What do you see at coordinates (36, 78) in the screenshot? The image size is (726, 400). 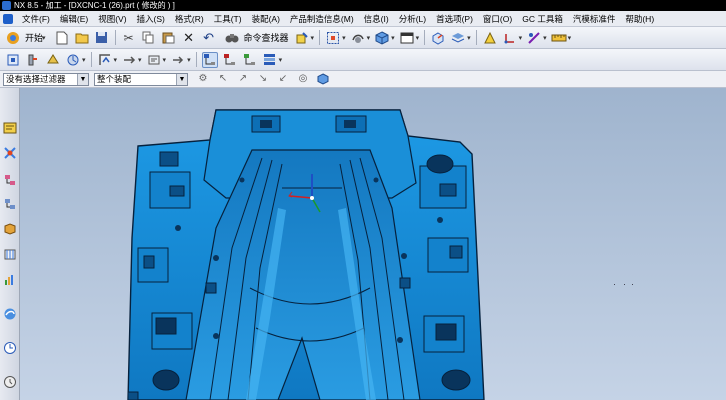 I see `type-filter-value: 没有选择过滤器` at bounding box center [36, 78].